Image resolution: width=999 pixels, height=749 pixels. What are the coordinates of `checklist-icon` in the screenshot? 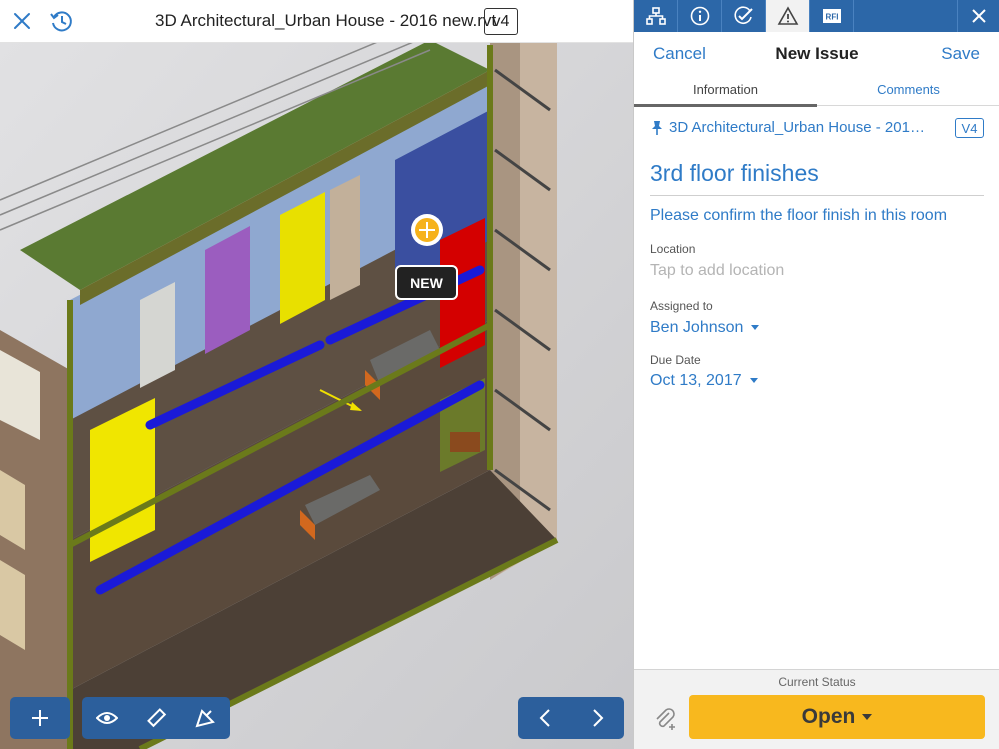 It's located at (744, 16).